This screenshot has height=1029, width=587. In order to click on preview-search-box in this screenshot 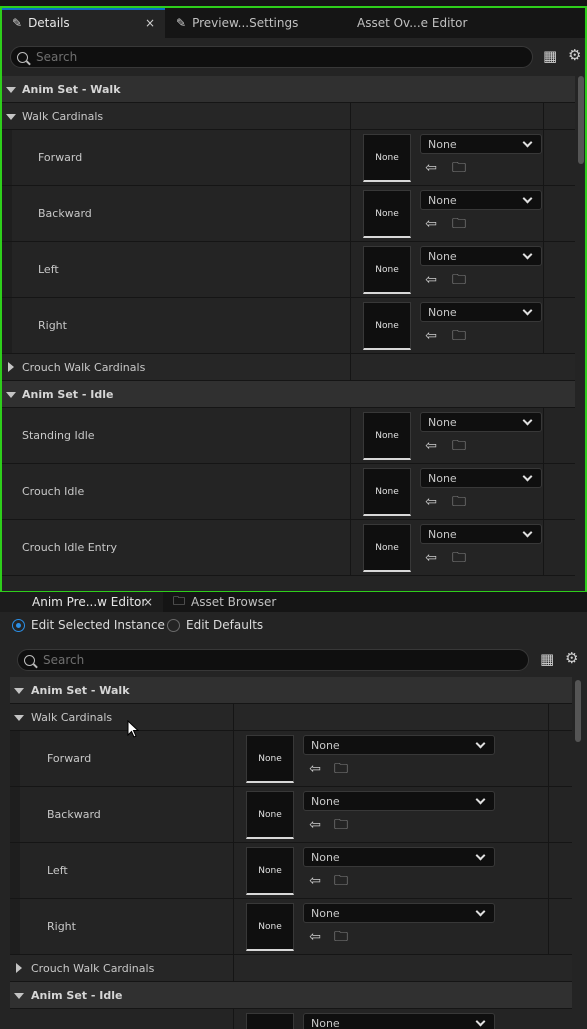, I will do `click(273, 660)`.